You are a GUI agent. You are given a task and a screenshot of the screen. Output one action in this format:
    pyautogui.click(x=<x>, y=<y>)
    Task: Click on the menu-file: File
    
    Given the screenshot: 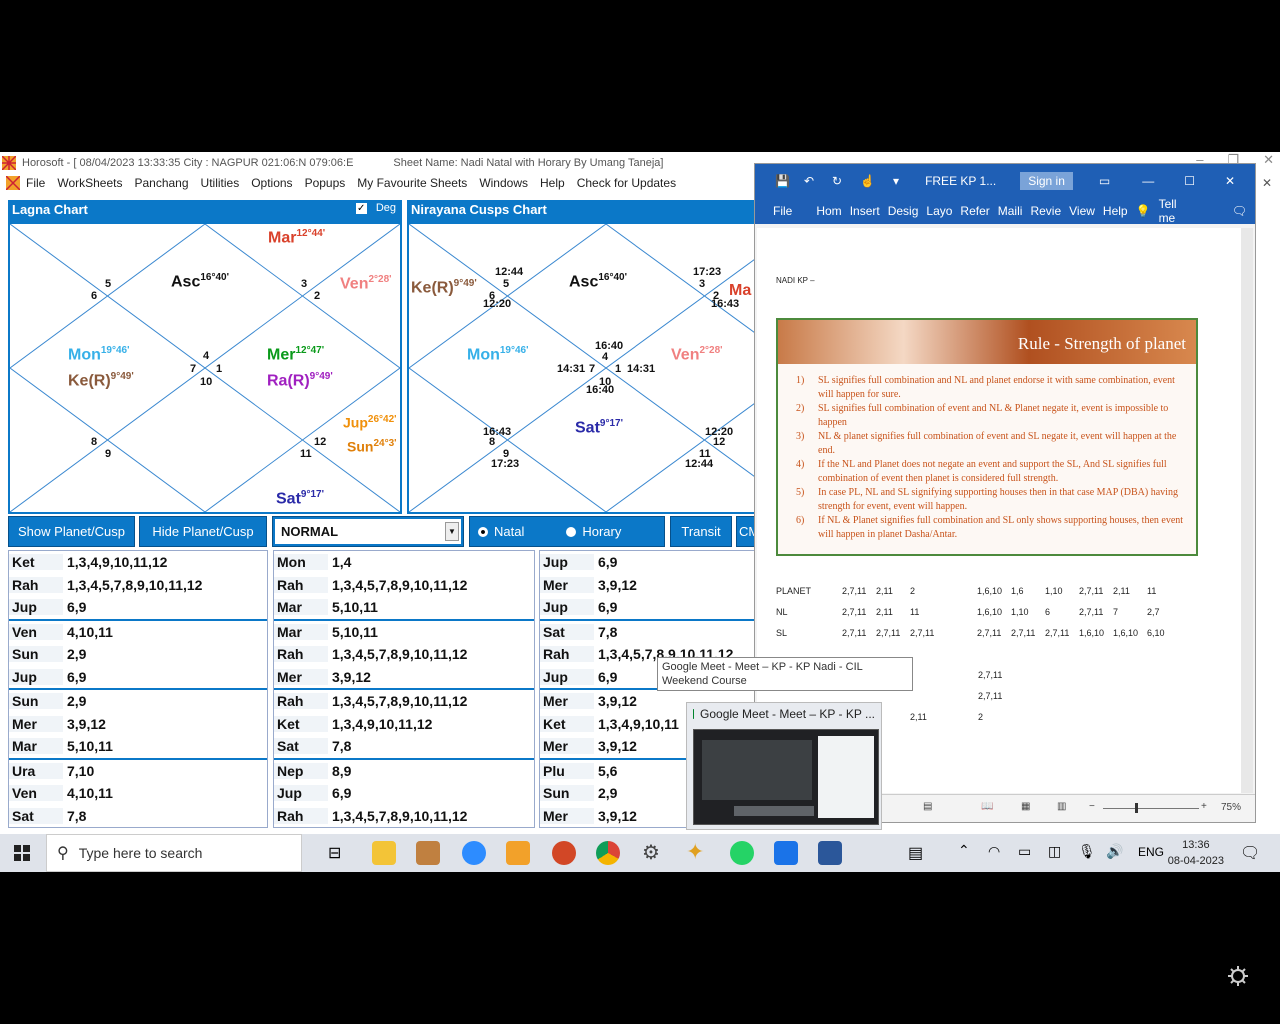 What is the action you would take?
    pyautogui.click(x=35, y=183)
    